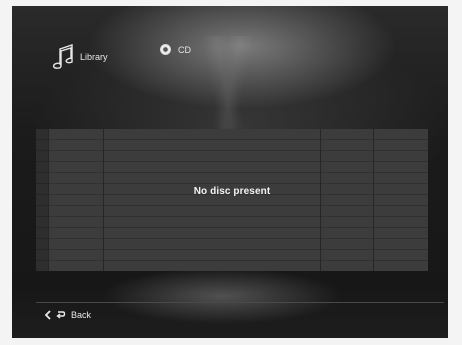 This screenshot has width=462, height=345. Describe the element at coordinates (165, 49) in the screenshot. I see `cd-disc-icon` at that location.